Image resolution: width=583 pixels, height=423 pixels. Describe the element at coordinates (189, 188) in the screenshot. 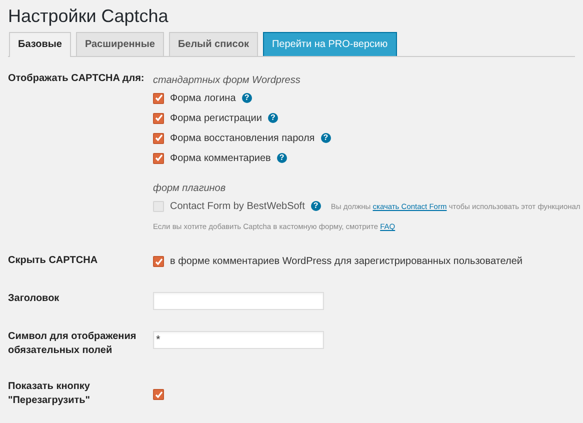

I see `group-heading: форм плагинов` at that location.